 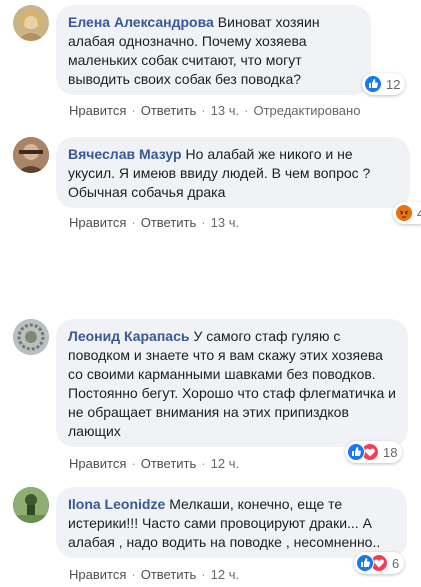 I want to click on comment-actions: Нравится · Ответить · 13 ч., so click(x=154, y=222).